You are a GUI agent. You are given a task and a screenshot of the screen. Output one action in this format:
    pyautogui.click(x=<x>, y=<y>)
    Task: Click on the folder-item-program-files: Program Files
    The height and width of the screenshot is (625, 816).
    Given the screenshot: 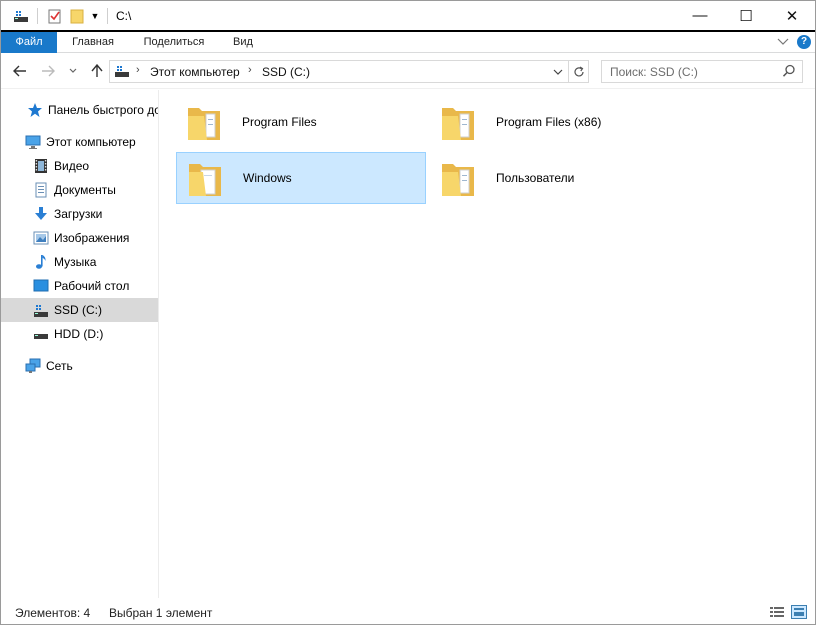 What is the action you would take?
    pyautogui.click(x=301, y=122)
    